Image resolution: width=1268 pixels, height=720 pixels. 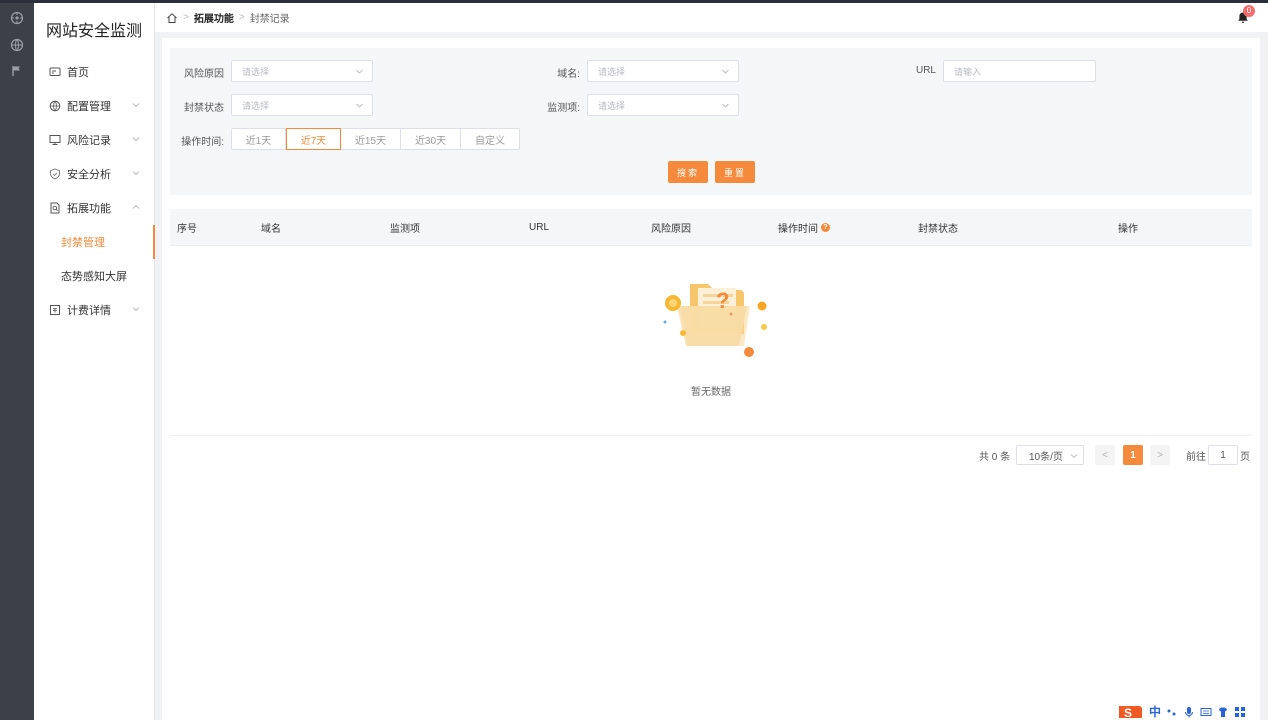 What do you see at coordinates (711, 17) in the screenshot?
I see `header-bar: > 拓展功能 > 封禁记录 0` at bounding box center [711, 17].